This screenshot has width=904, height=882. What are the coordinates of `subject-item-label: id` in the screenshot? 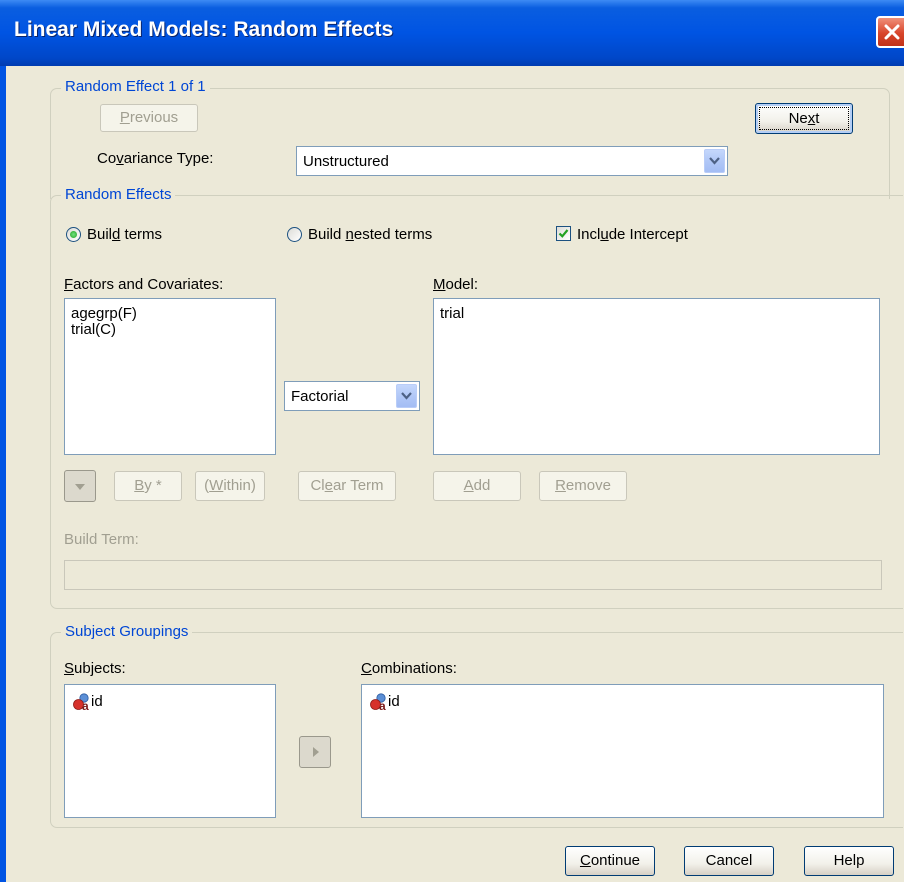 It's located at (97, 701).